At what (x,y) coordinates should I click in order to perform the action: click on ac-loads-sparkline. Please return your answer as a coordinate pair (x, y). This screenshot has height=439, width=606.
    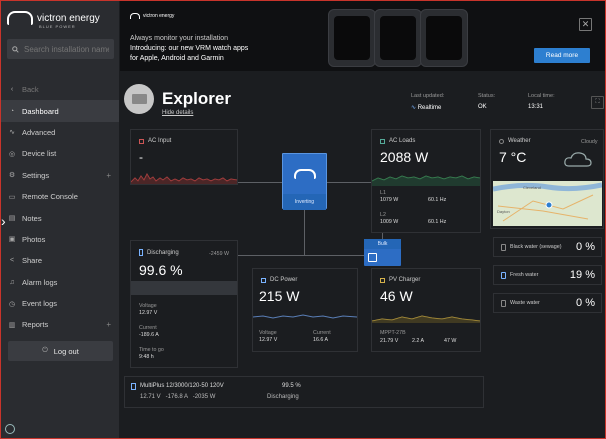
    Looking at the image, I should click on (426, 180).